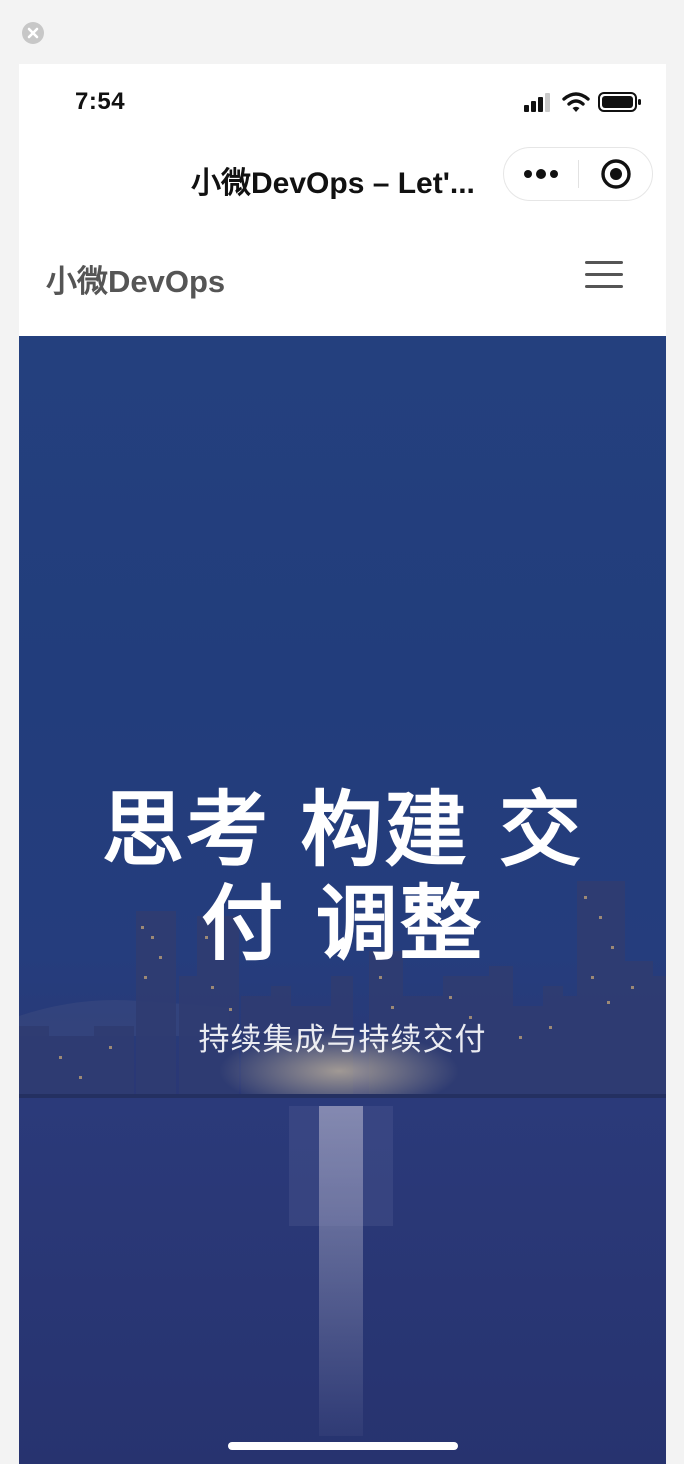  I want to click on hero-subtitle: 持续集成与持续交付, so click(342, 1040).